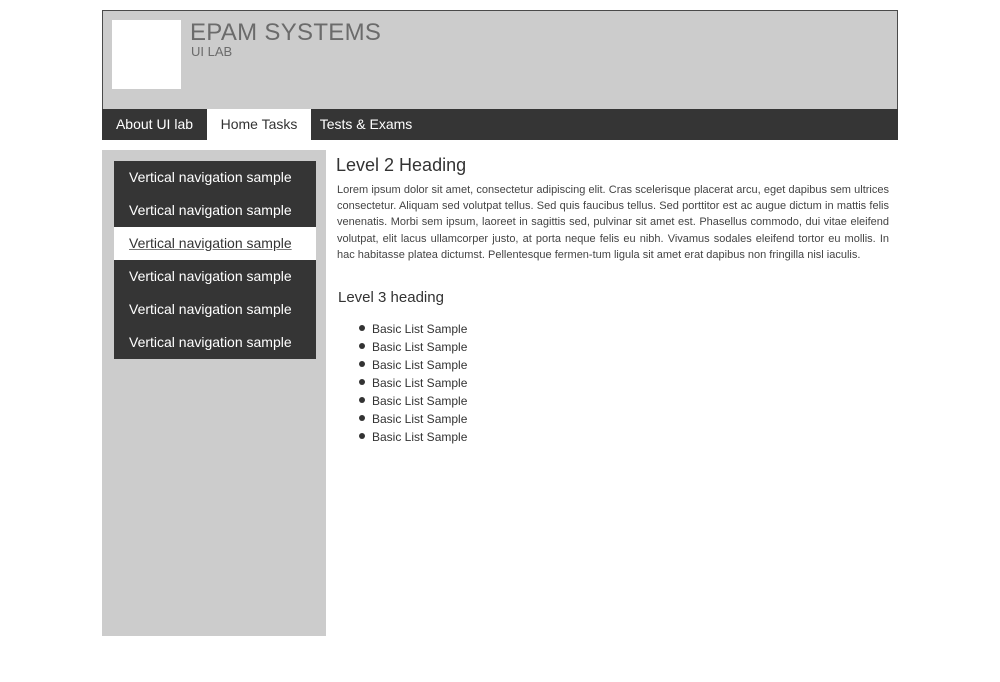 The height and width of the screenshot is (682, 1000). Describe the element at coordinates (212, 51) in the screenshot. I see `brand-subtitle: UI LAB` at that location.